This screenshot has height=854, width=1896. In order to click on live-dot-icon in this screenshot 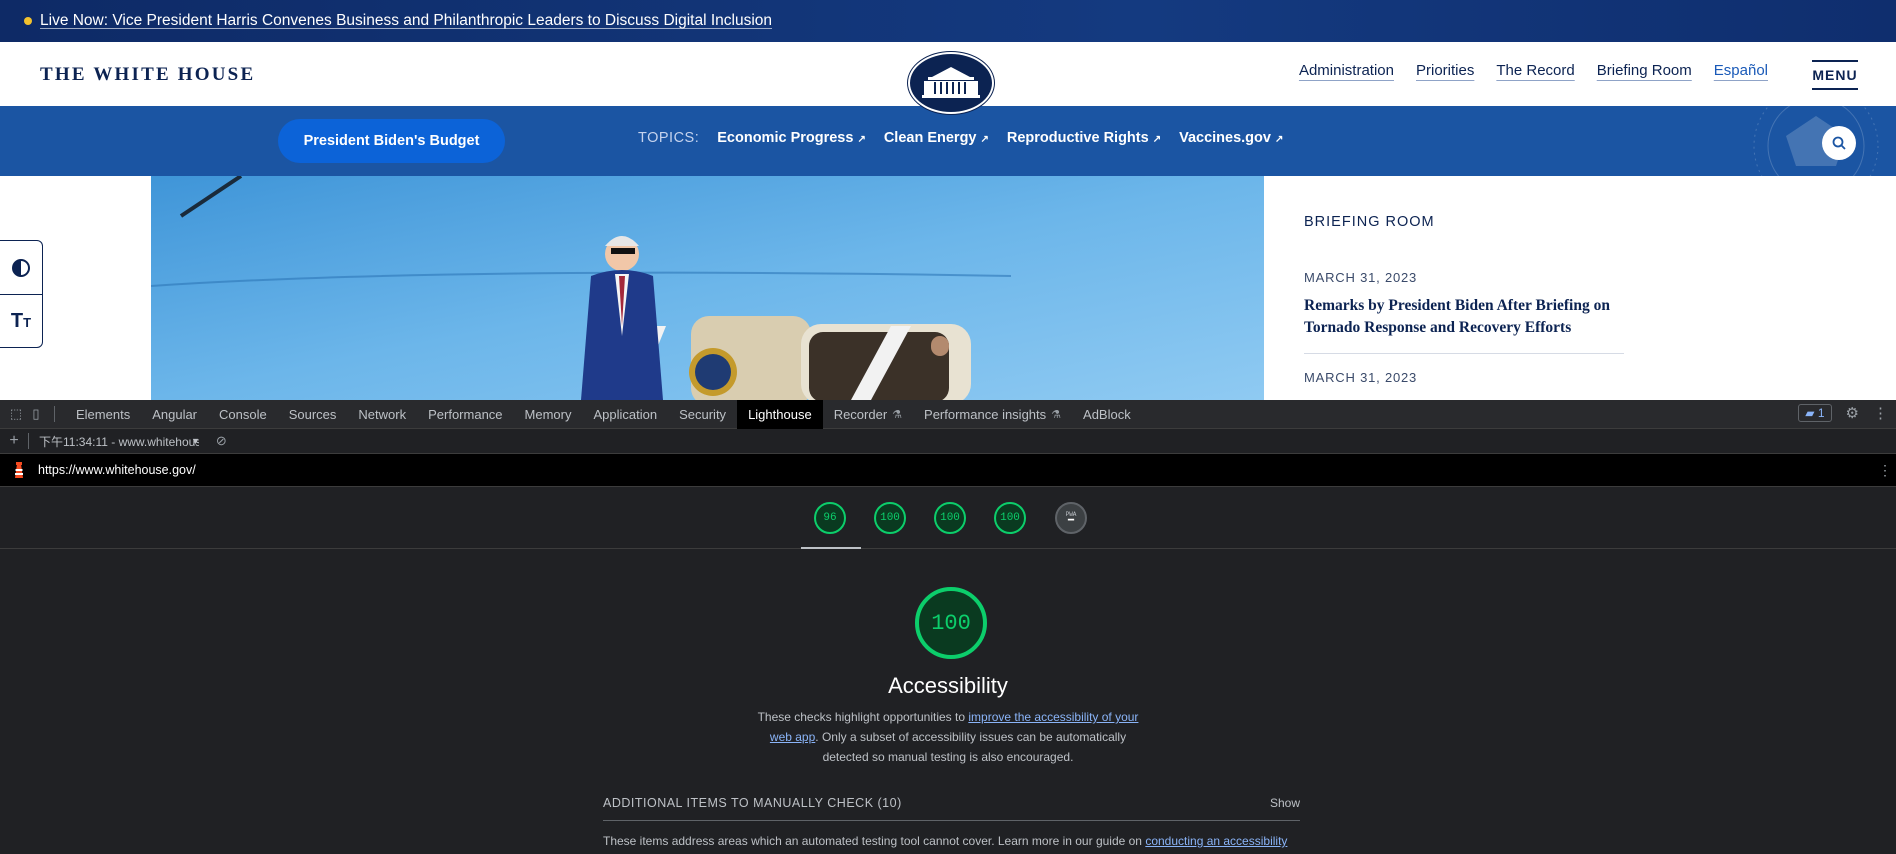, I will do `click(28, 21)`.